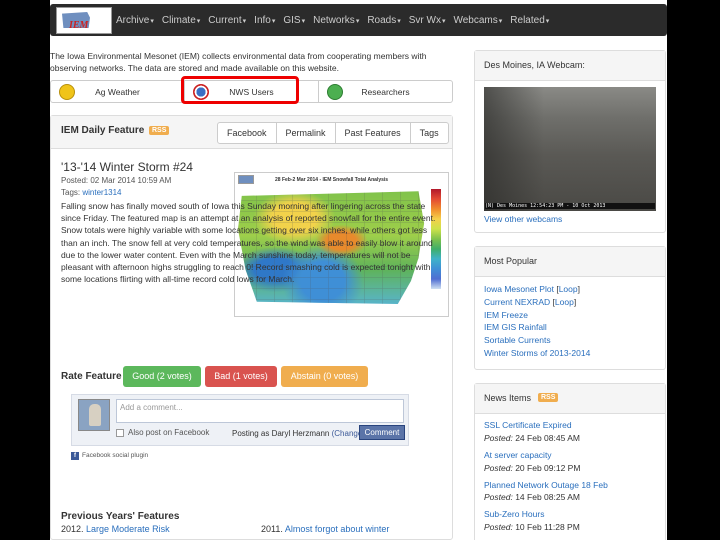 The height and width of the screenshot is (540, 720). Describe the element at coordinates (294, 20) in the screenshot. I see `nav-item-gis: GIS▾` at that location.